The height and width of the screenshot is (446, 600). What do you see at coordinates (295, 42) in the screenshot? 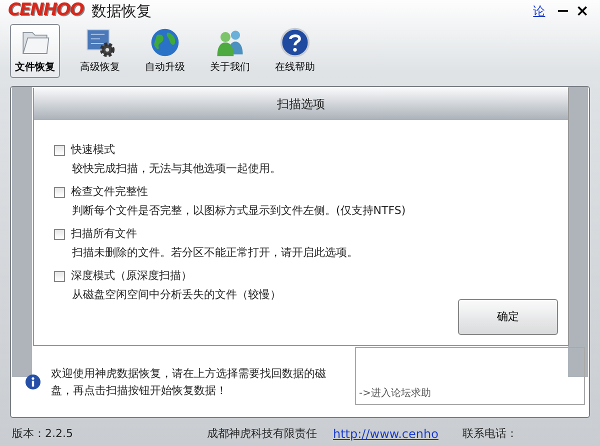
I see `help-icon` at bounding box center [295, 42].